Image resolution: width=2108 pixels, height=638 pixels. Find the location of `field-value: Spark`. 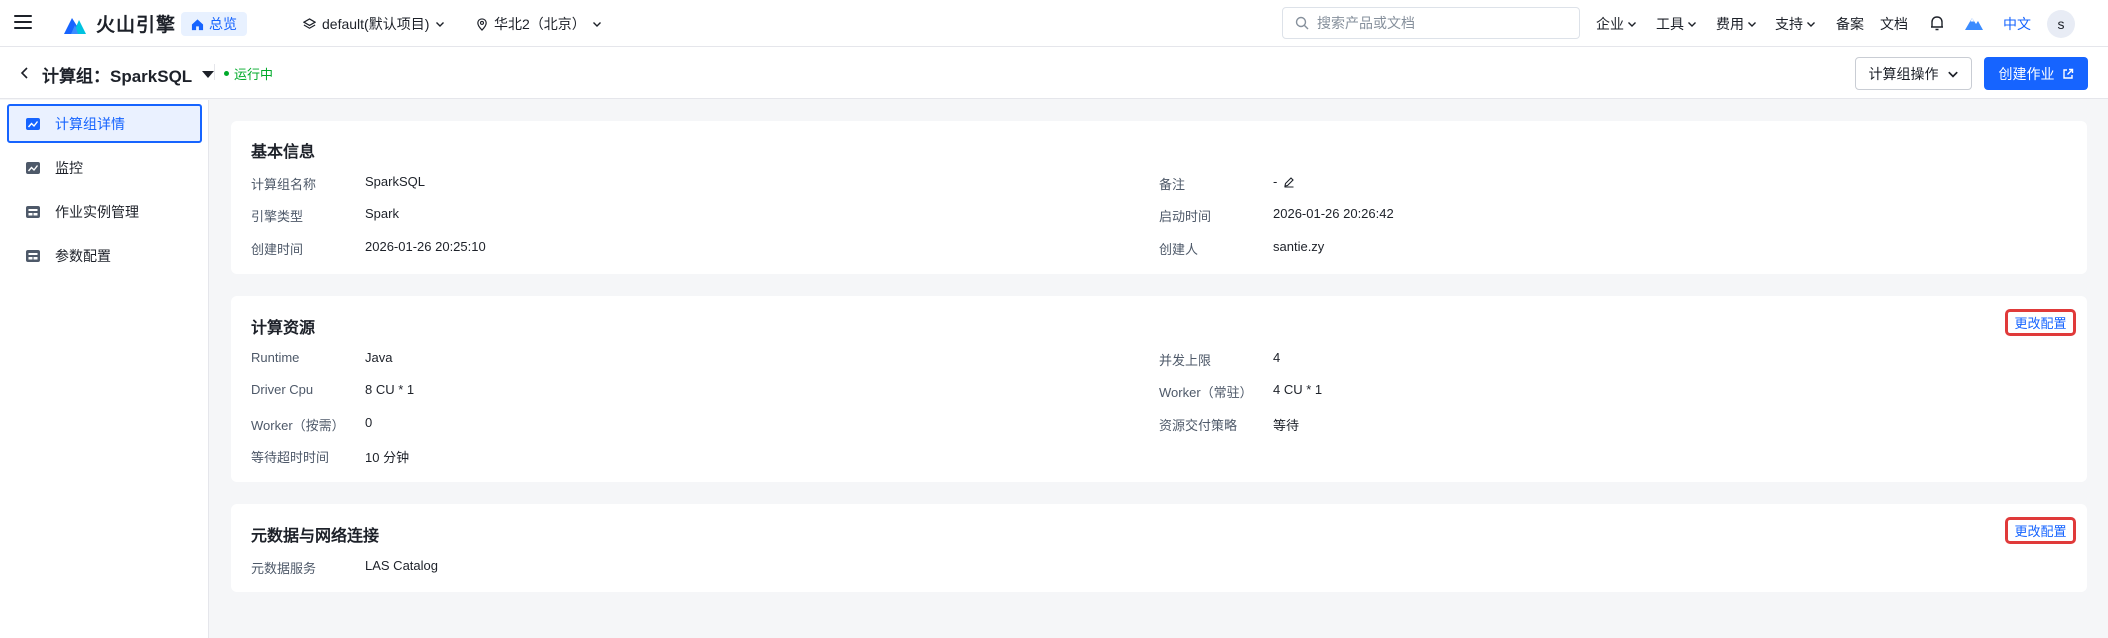

field-value: Spark is located at coordinates (382, 213).